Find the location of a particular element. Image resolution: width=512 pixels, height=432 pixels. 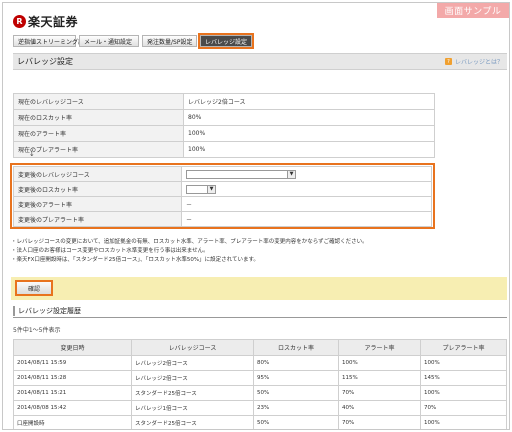

current-alert-value: 100% is located at coordinates (309, 133).